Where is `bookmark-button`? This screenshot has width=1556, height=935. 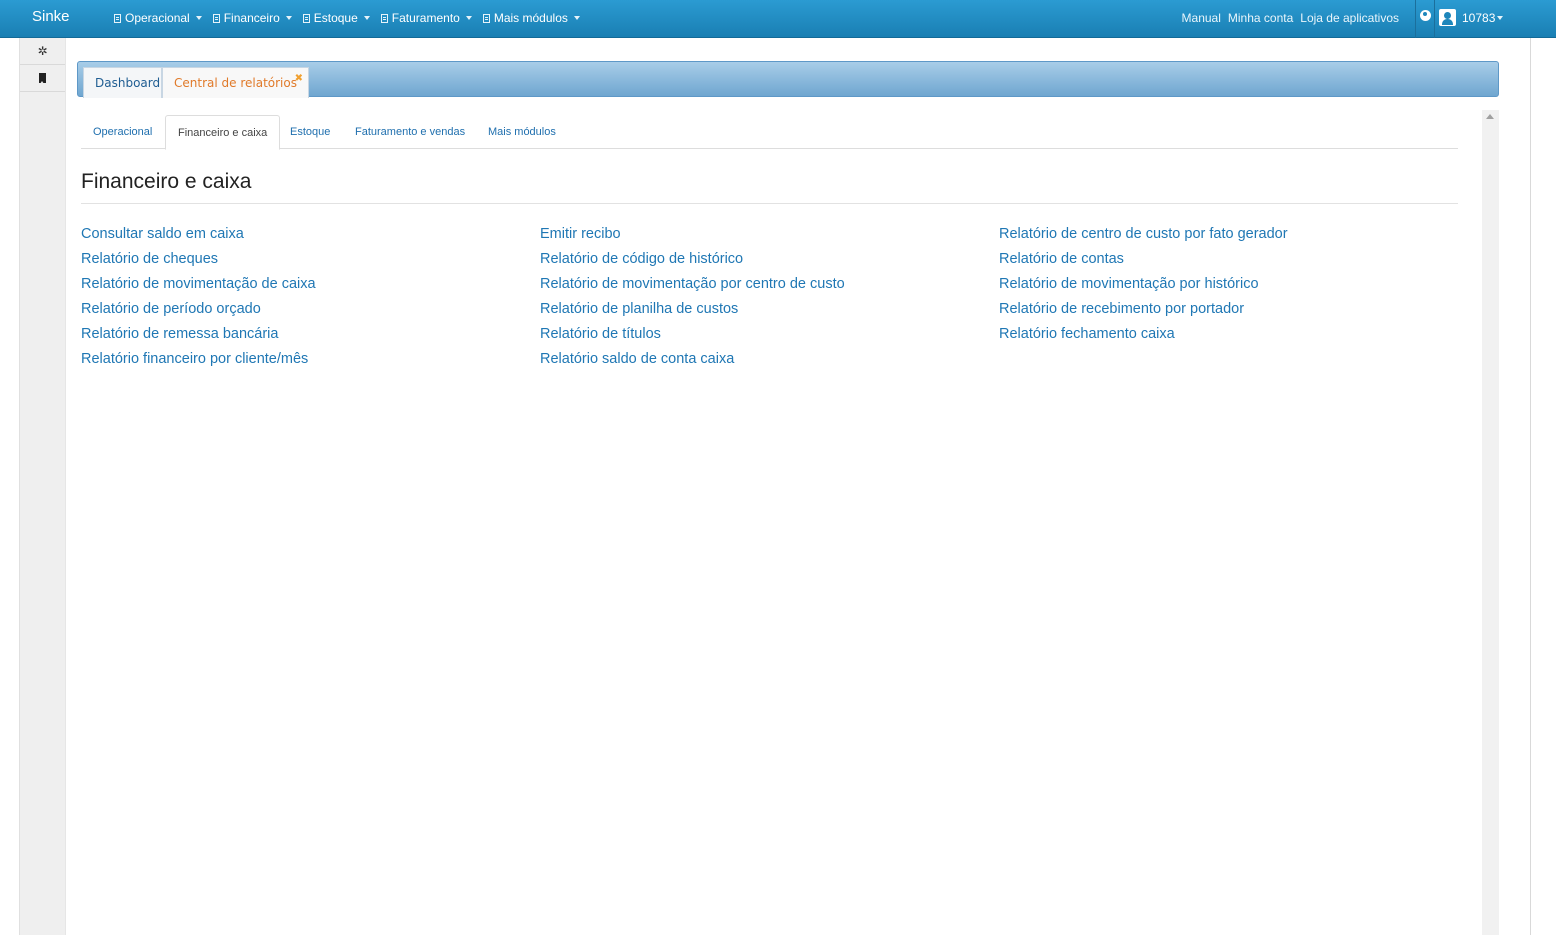 bookmark-button is located at coordinates (42, 78).